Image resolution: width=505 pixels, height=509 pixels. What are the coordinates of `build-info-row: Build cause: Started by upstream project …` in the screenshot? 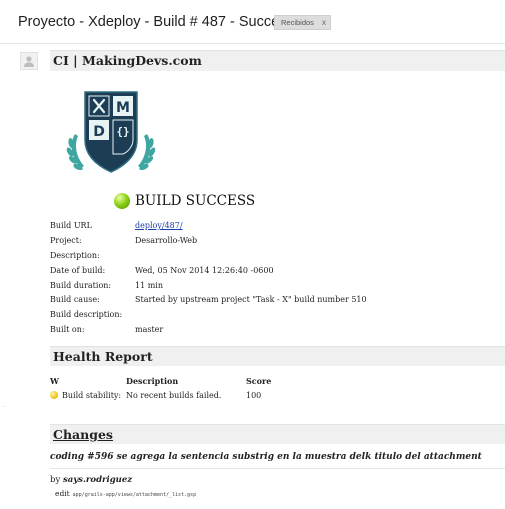 It's located at (208, 299).